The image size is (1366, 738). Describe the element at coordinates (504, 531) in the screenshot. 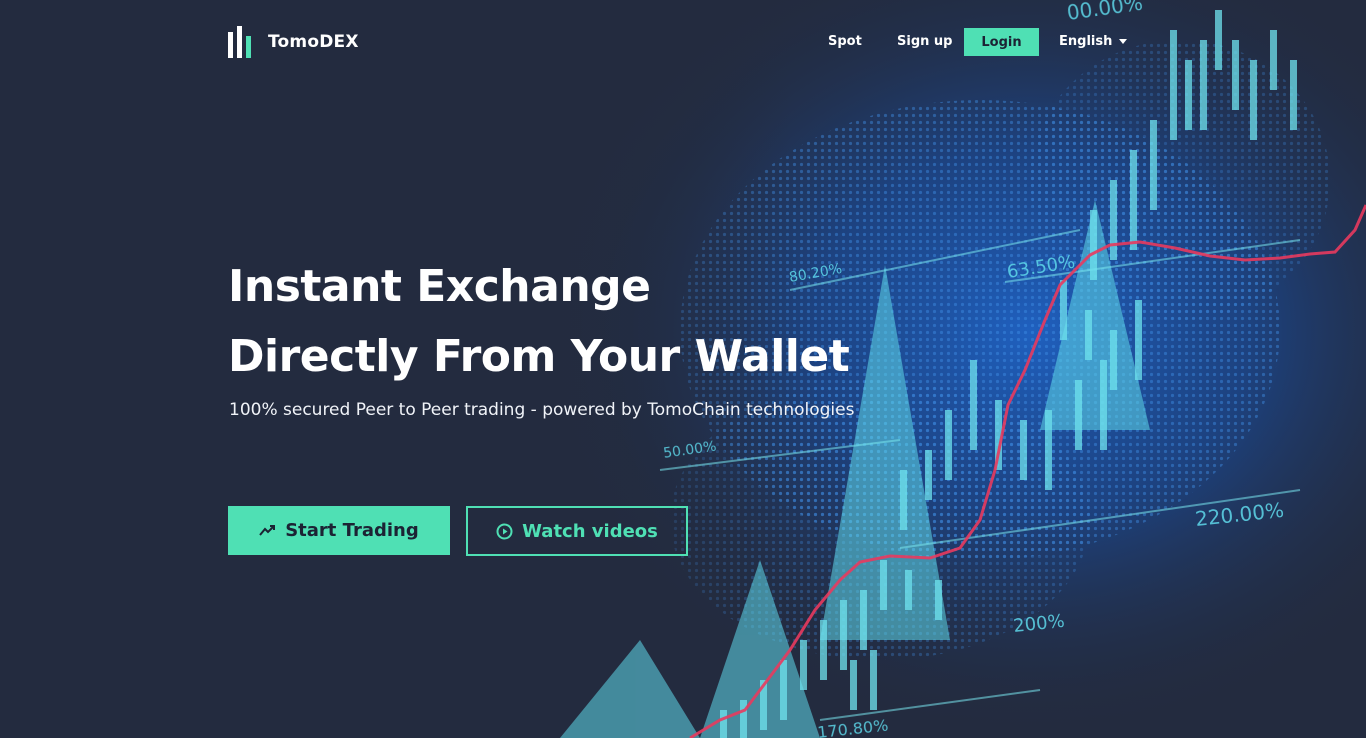

I see `play-circle-icon` at that location.